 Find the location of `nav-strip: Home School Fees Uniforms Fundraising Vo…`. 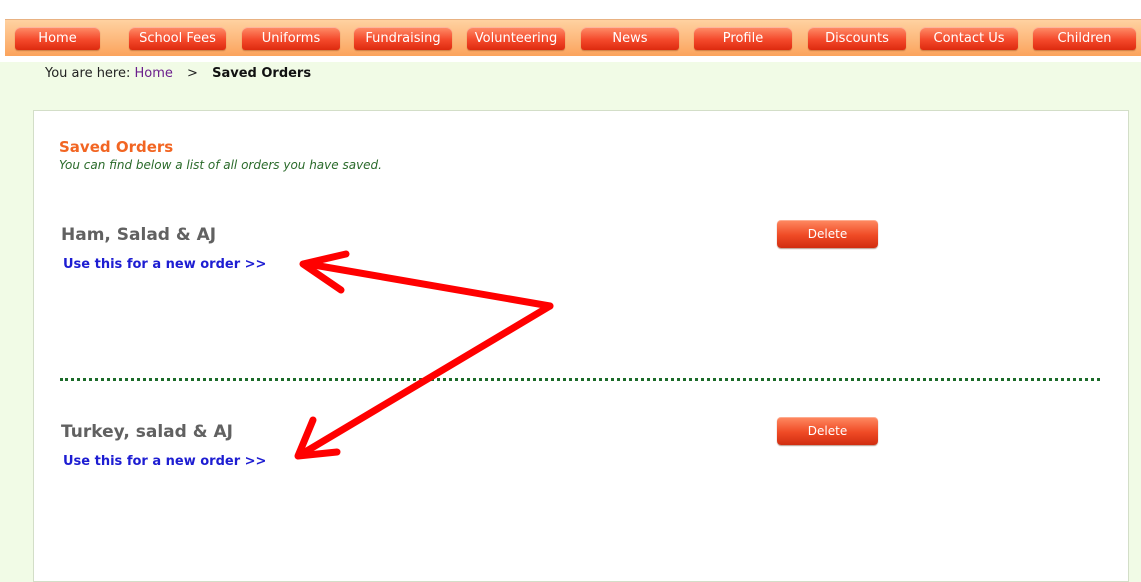

nav-strip: Home School Fees Uniforms Fundraising Vo… is located at coordinates (573, 37).